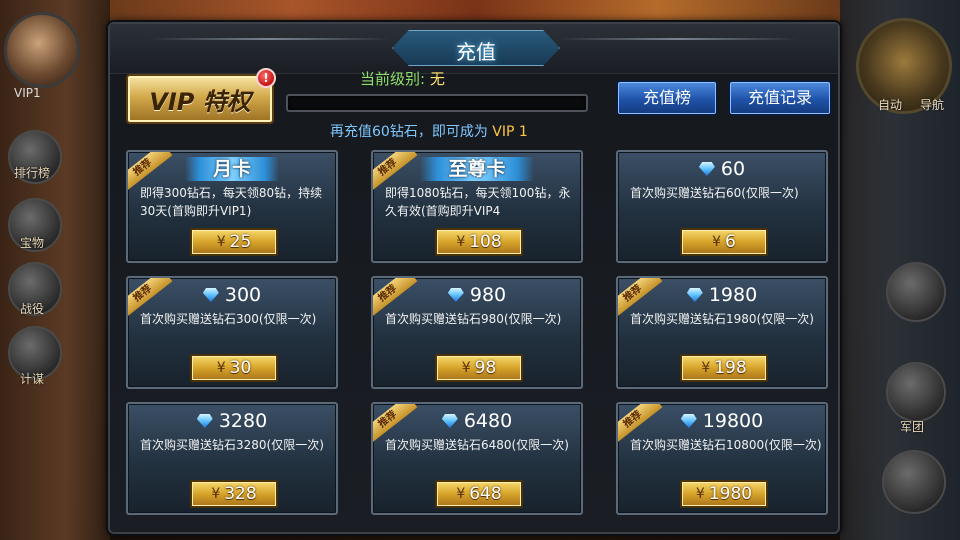  Describe the element at coordinates (733, 295) in the screenshot. I see `diamond-amount: 1980` at that location.